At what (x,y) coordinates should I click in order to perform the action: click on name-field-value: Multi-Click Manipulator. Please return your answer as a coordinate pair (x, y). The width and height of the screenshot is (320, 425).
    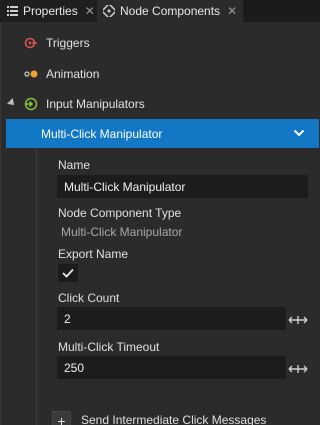
    Looking at the image, I should click on (125, 187).